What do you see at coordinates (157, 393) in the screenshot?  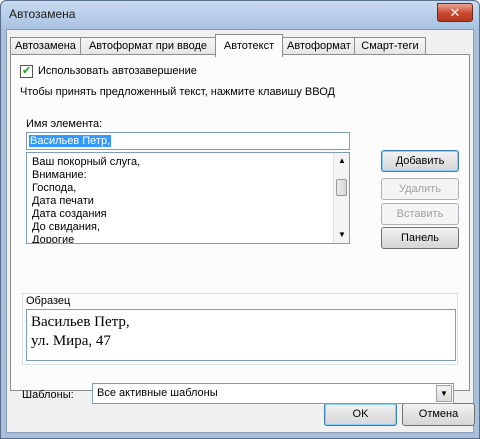 I see `templates-value: Все активные шаблоны` at bounding box center [157, 393].